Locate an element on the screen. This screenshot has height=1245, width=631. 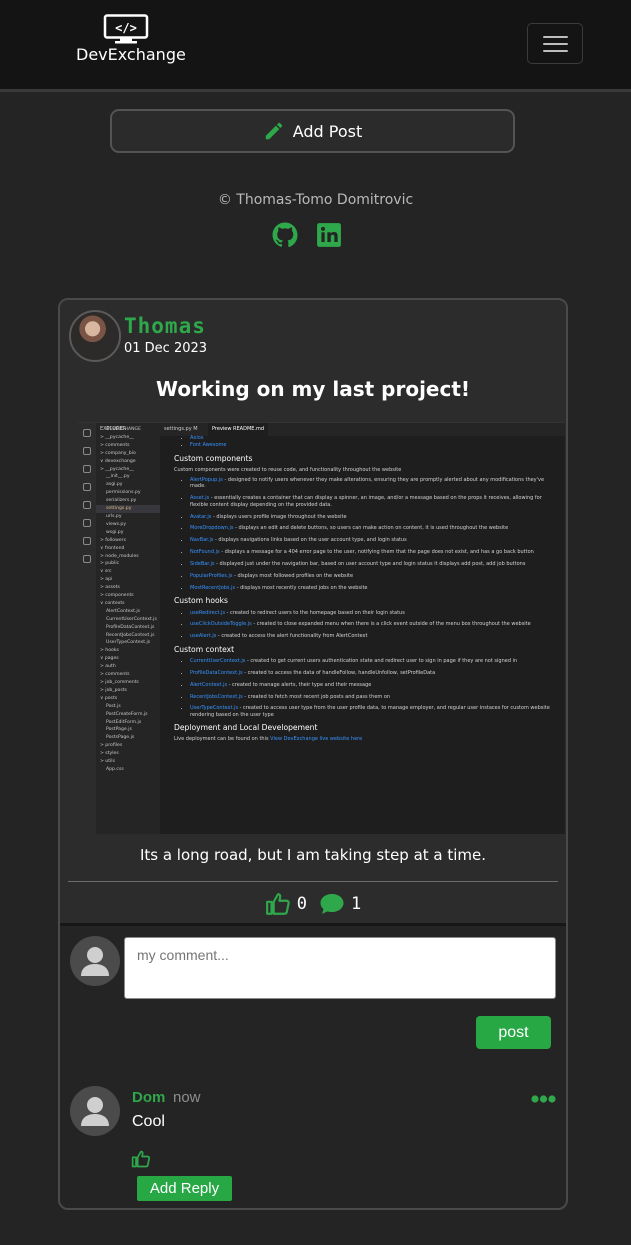
explorer-item: ∨ contexts is located at coordinates (128, 604).